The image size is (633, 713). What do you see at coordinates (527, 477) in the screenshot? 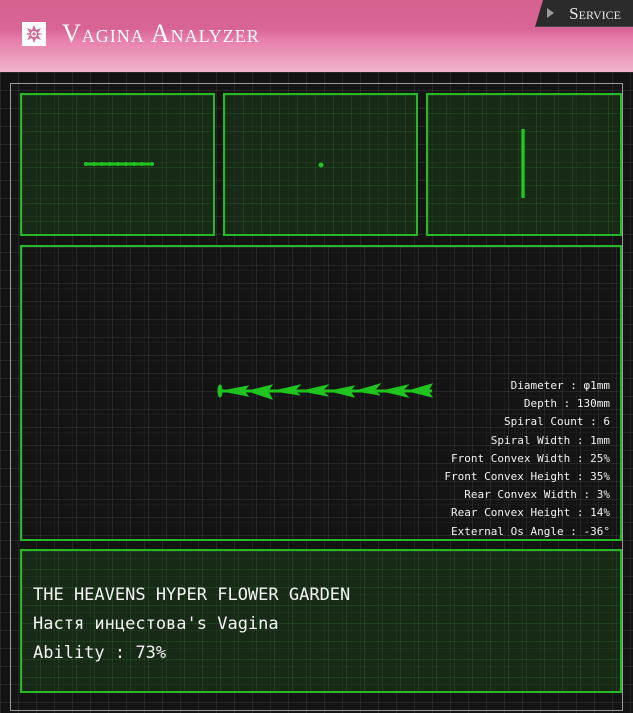
I see `spec-front-convex-height: Front Convex Height : 35%` at bounding box center [527, 477].